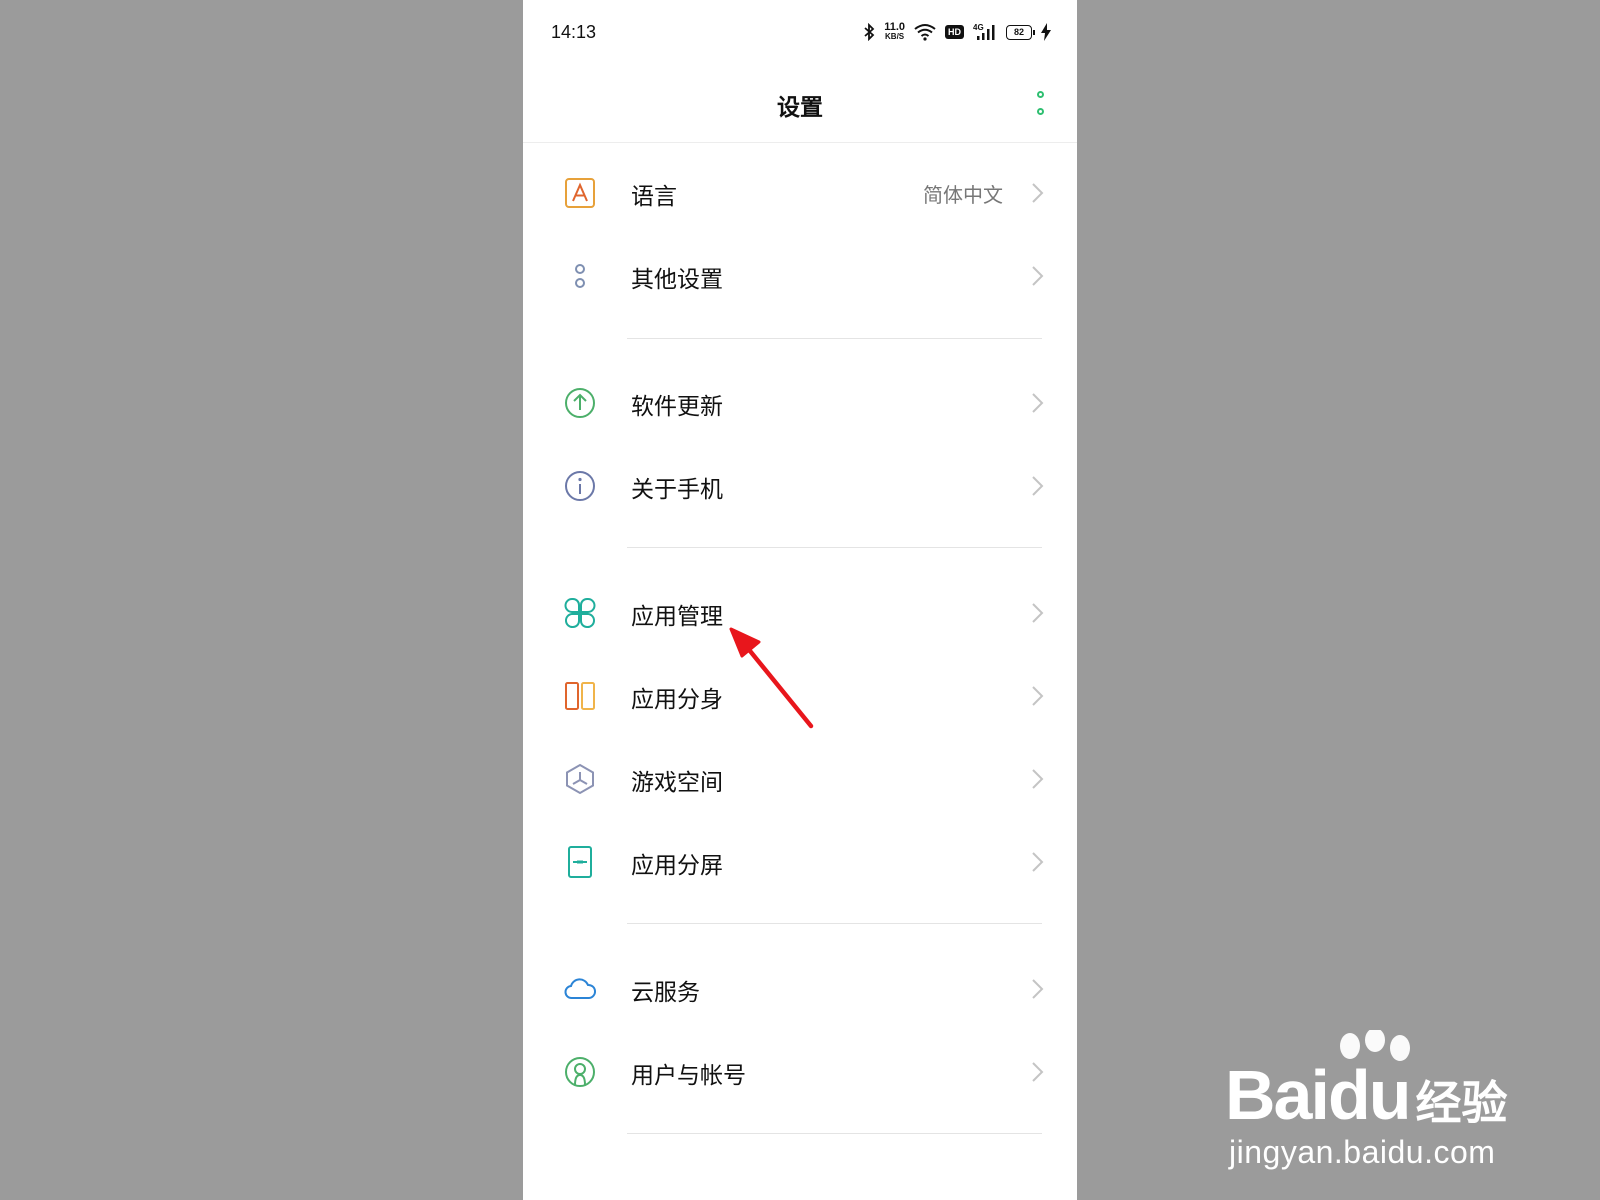  I want to click on settings-item-split-screen: 应用分屏, so click(800, 861).